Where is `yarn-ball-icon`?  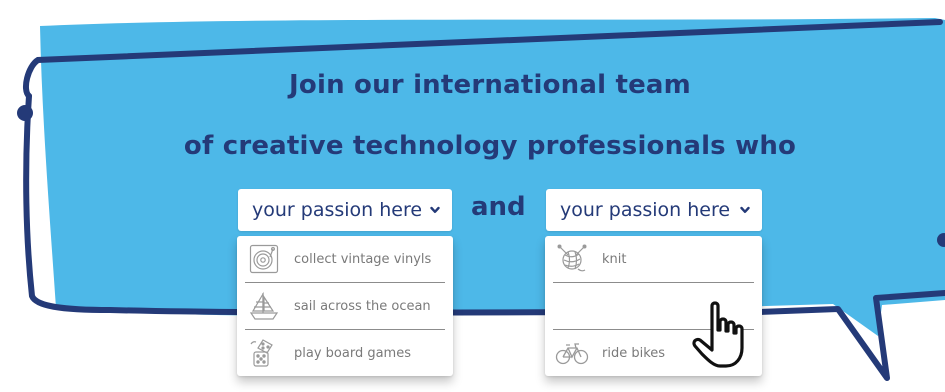 yarn-ball-icon is located at coordinates (572, 259).